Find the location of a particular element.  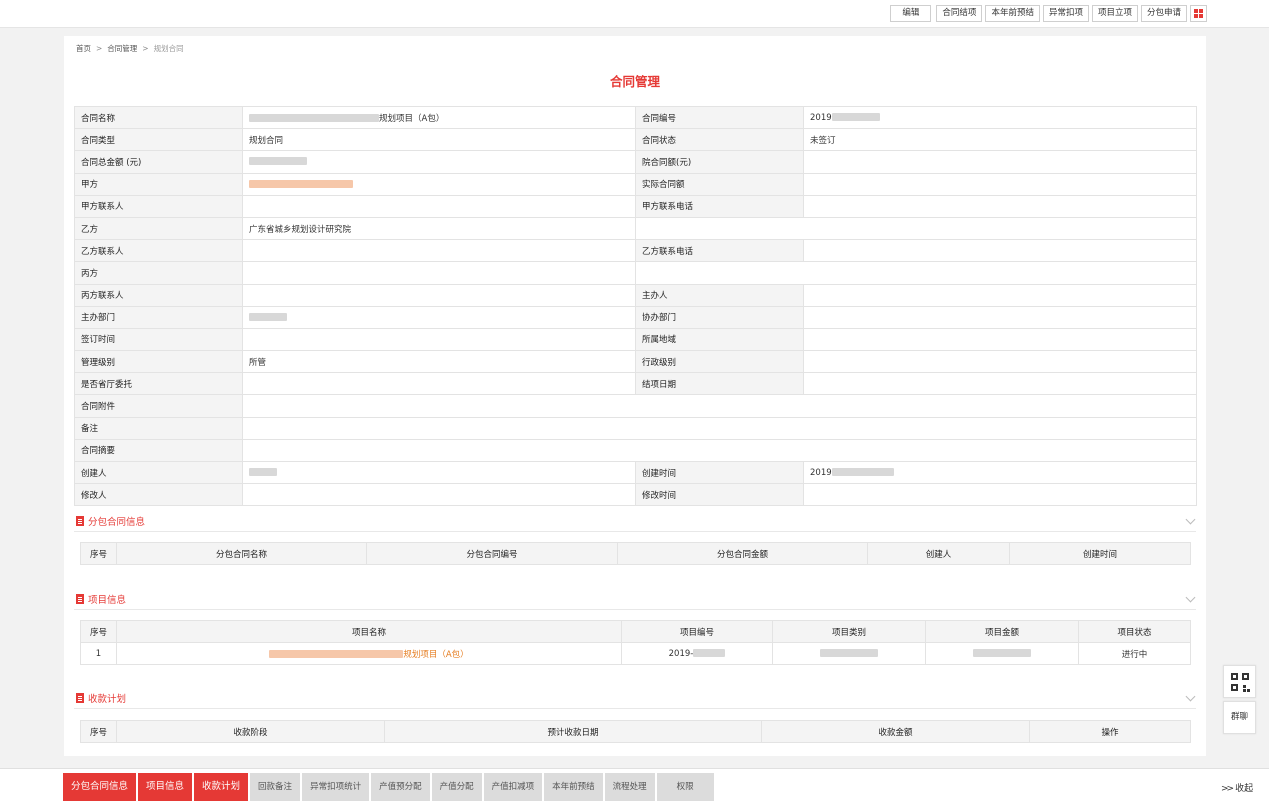

abnormal-deduction-button: 异常扣项 is located at coordinates (1065, 13).